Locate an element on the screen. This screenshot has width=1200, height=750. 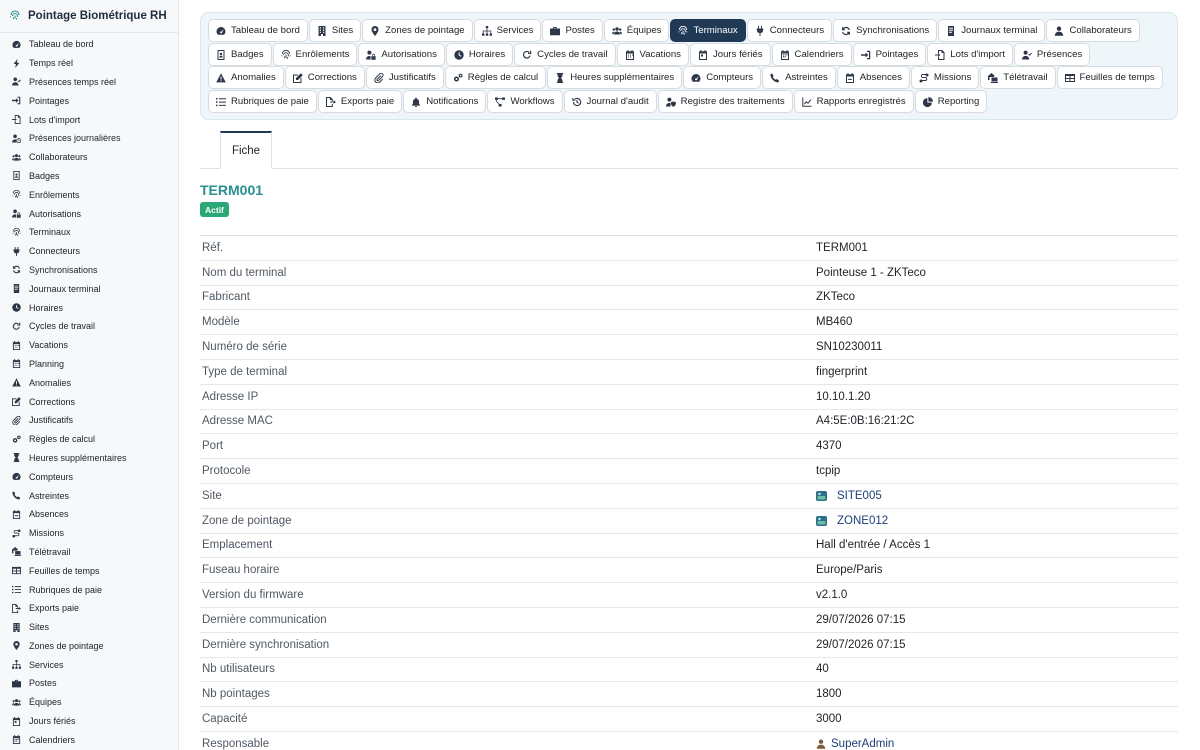
nav-presences-button: Présences is located at coordinates (1052, 54).